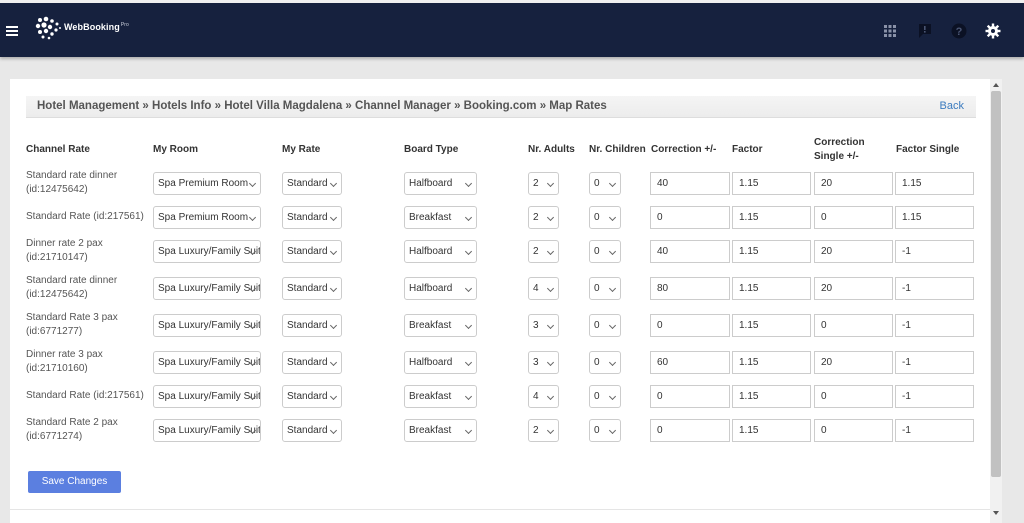 The width and height of the screenshot is (1024, 523). I want to click on my-room-select-value: Spa Premium Room, so click(203, 217).